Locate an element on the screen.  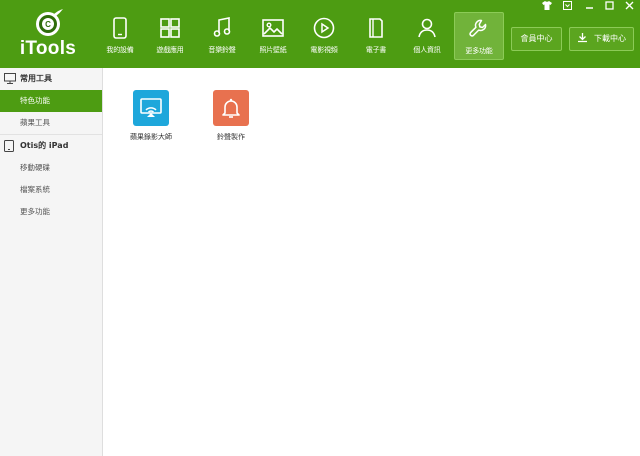
itools-logo-icon: C is located at coordinates (49, 22).